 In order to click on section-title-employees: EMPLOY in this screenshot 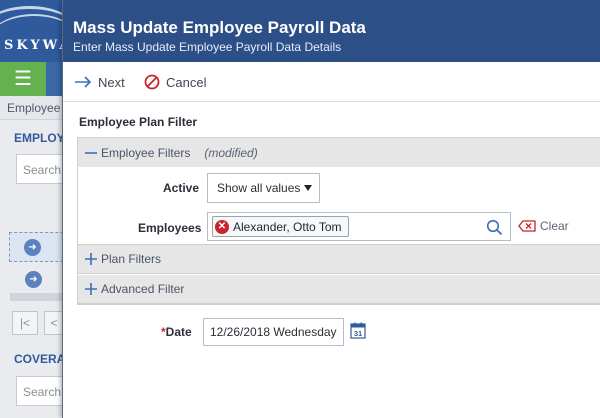, I will do `click(39, 138)`.